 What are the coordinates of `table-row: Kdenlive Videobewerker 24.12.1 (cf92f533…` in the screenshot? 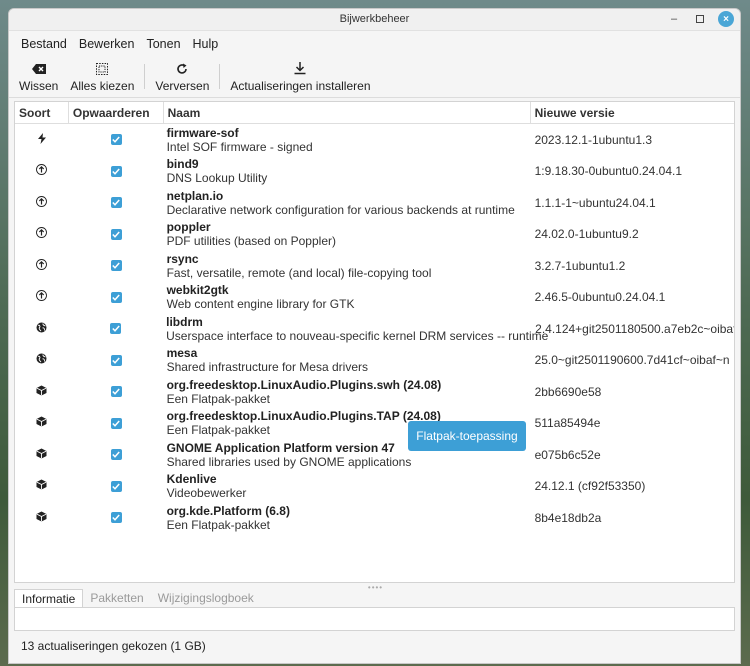 It's located at (374, 487).